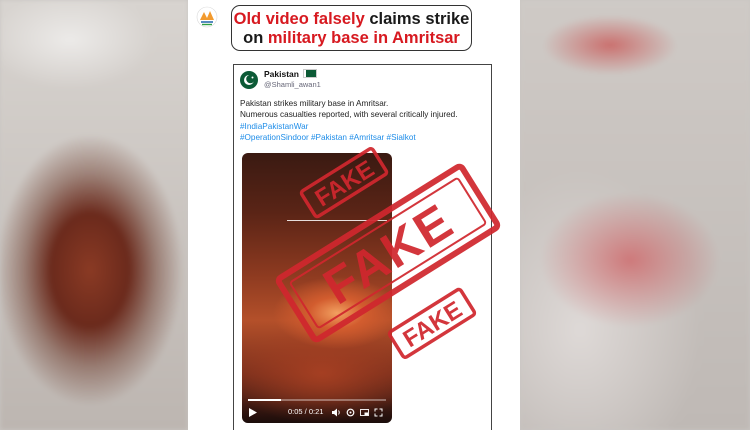 The width and height of the screenshot is (750, 430). What do you see at coordinates (336, 412) in the screenshot?
I see `volume-icon` at bounding box center [336, 412].